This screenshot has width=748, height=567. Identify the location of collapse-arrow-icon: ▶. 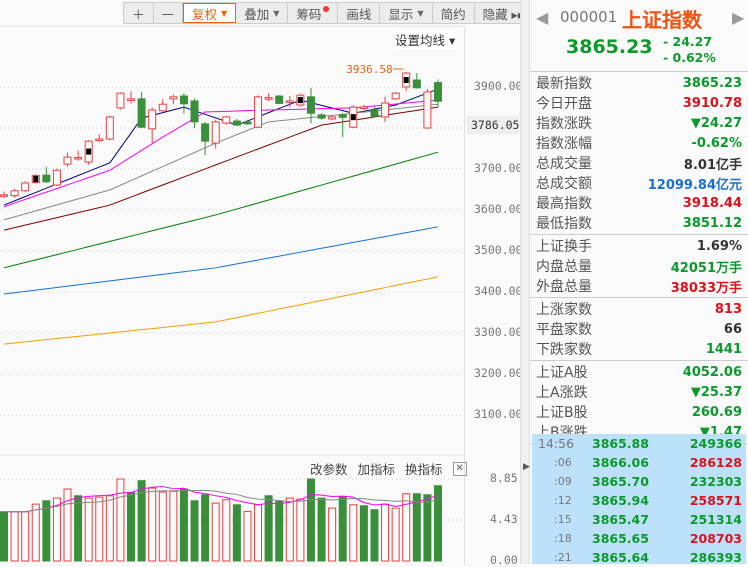
(526, 467).